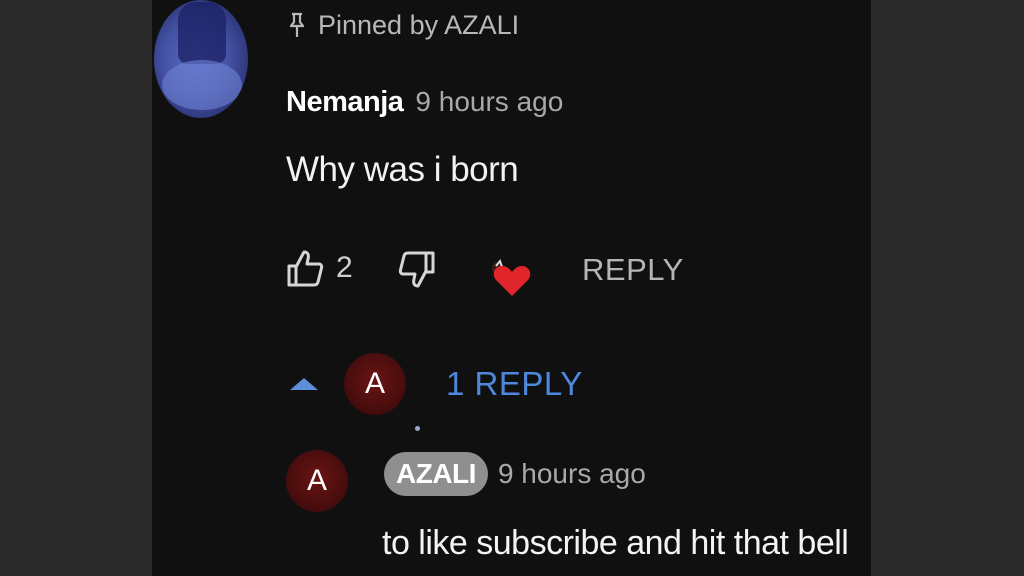  I want to click on comment-action-bar: 2 REPLY, so click(566, 272).